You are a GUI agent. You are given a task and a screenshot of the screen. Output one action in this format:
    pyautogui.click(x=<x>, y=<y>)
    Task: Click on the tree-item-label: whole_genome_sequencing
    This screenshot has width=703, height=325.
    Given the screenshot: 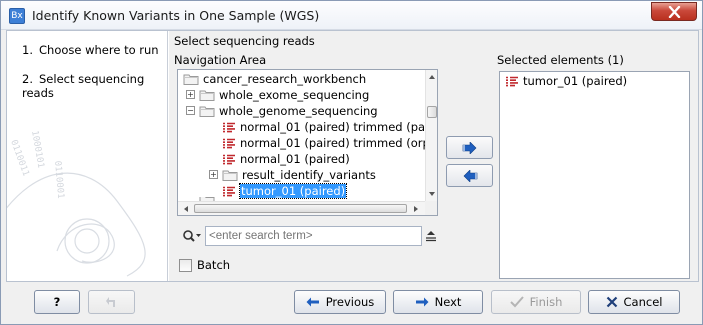 What is the action you would take?
    pyautogui.click(x=298, y=111)
    